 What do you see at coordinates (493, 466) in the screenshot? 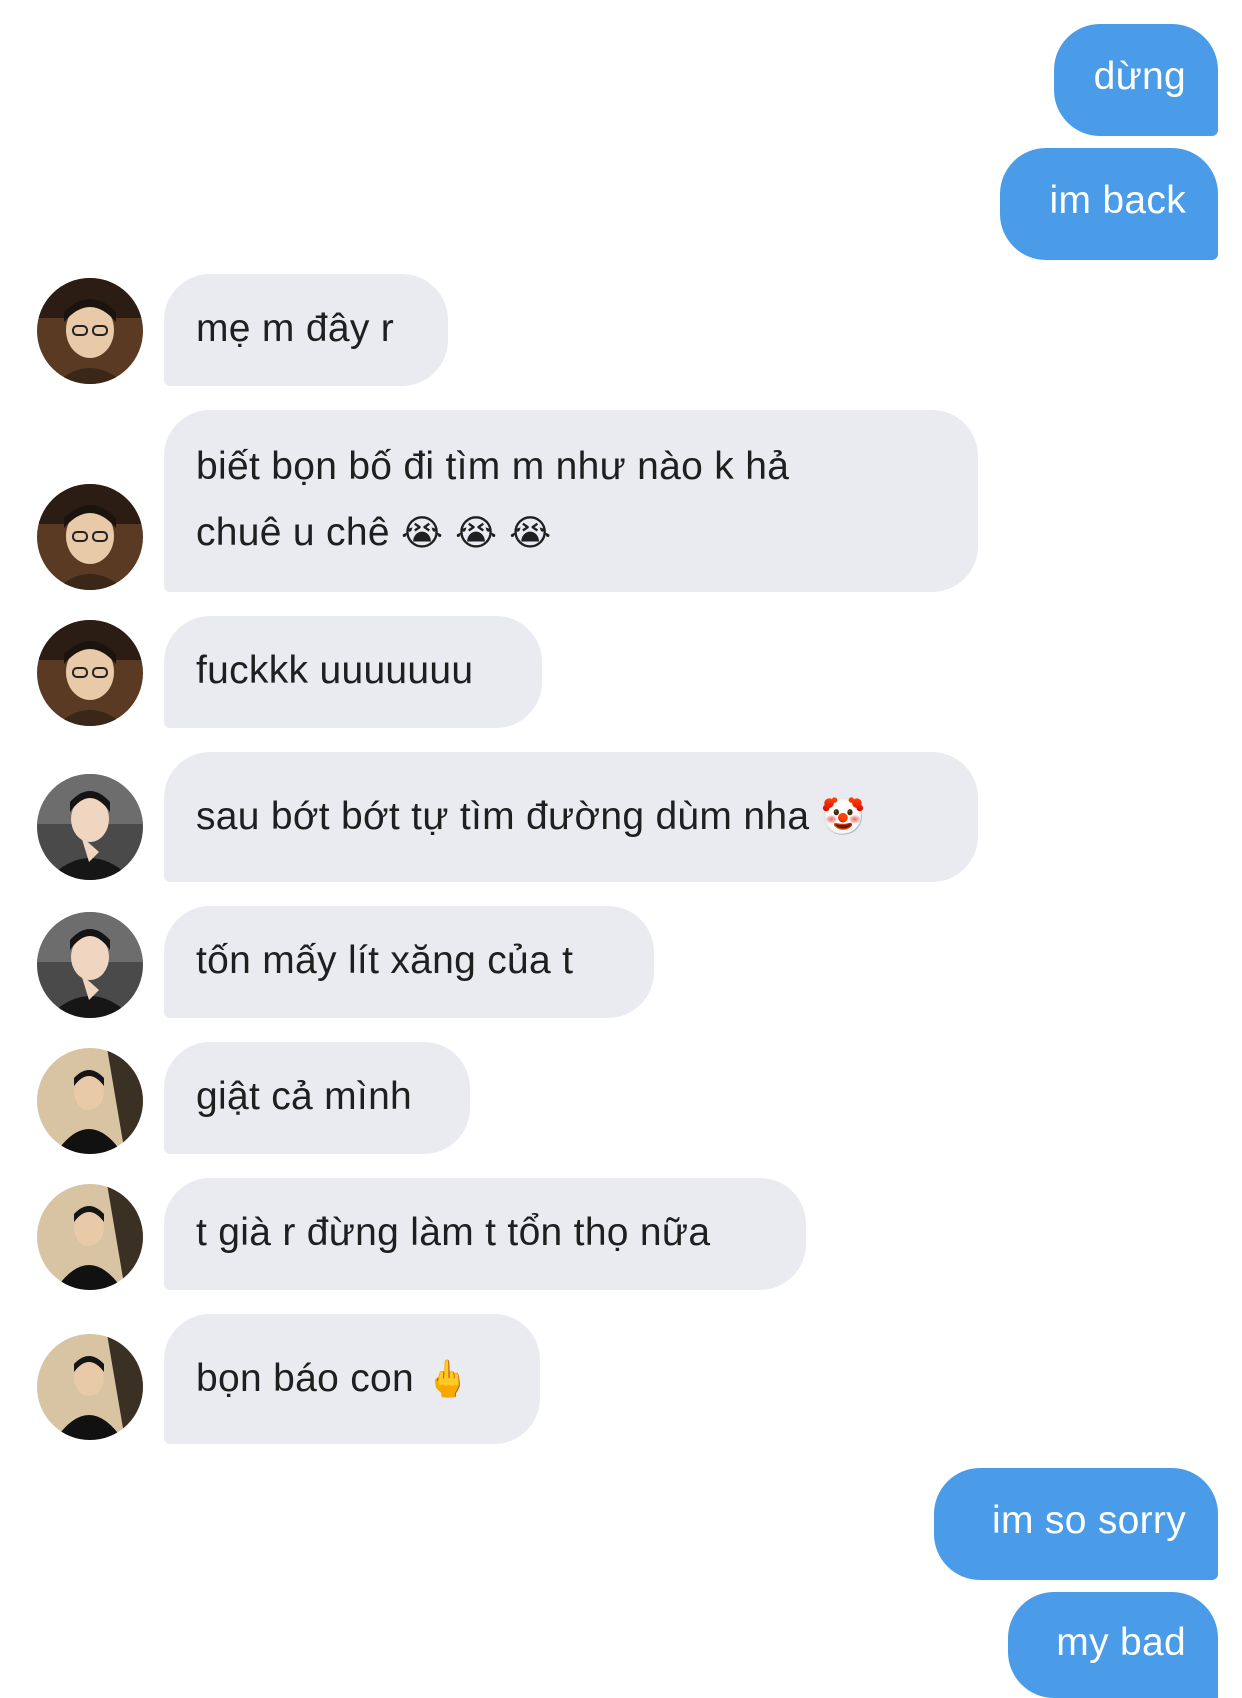
I see `message-text-line: biết bọn bố đi tìm m như nào k hả` at bounding box center [493, 466].